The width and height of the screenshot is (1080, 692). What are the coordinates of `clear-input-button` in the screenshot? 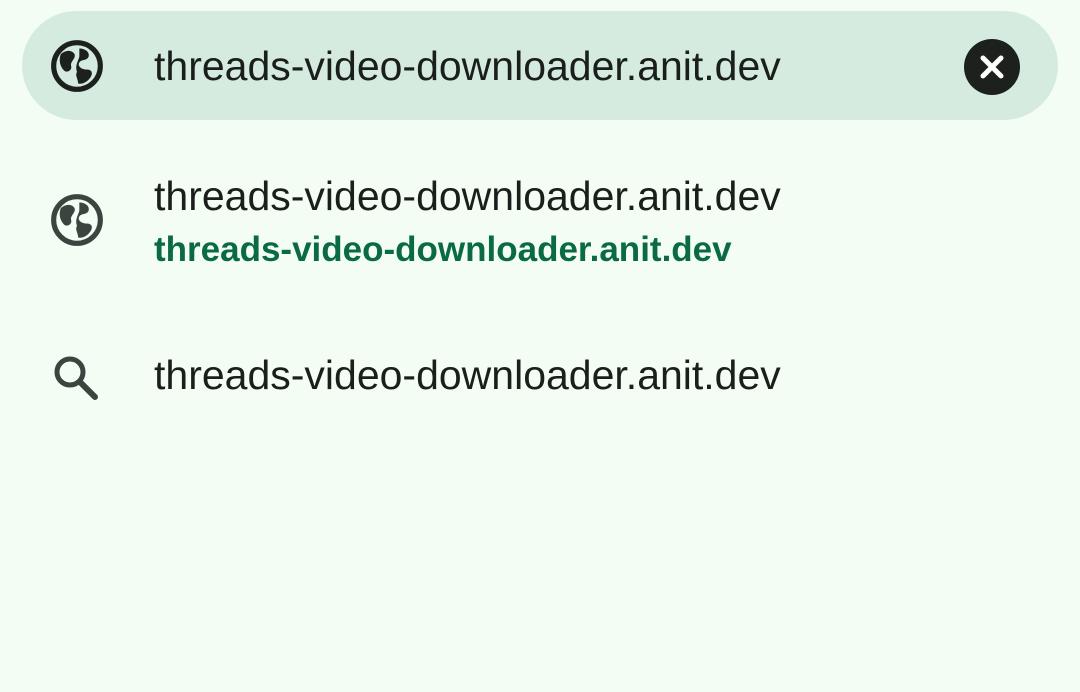 It's located at (992, 67).